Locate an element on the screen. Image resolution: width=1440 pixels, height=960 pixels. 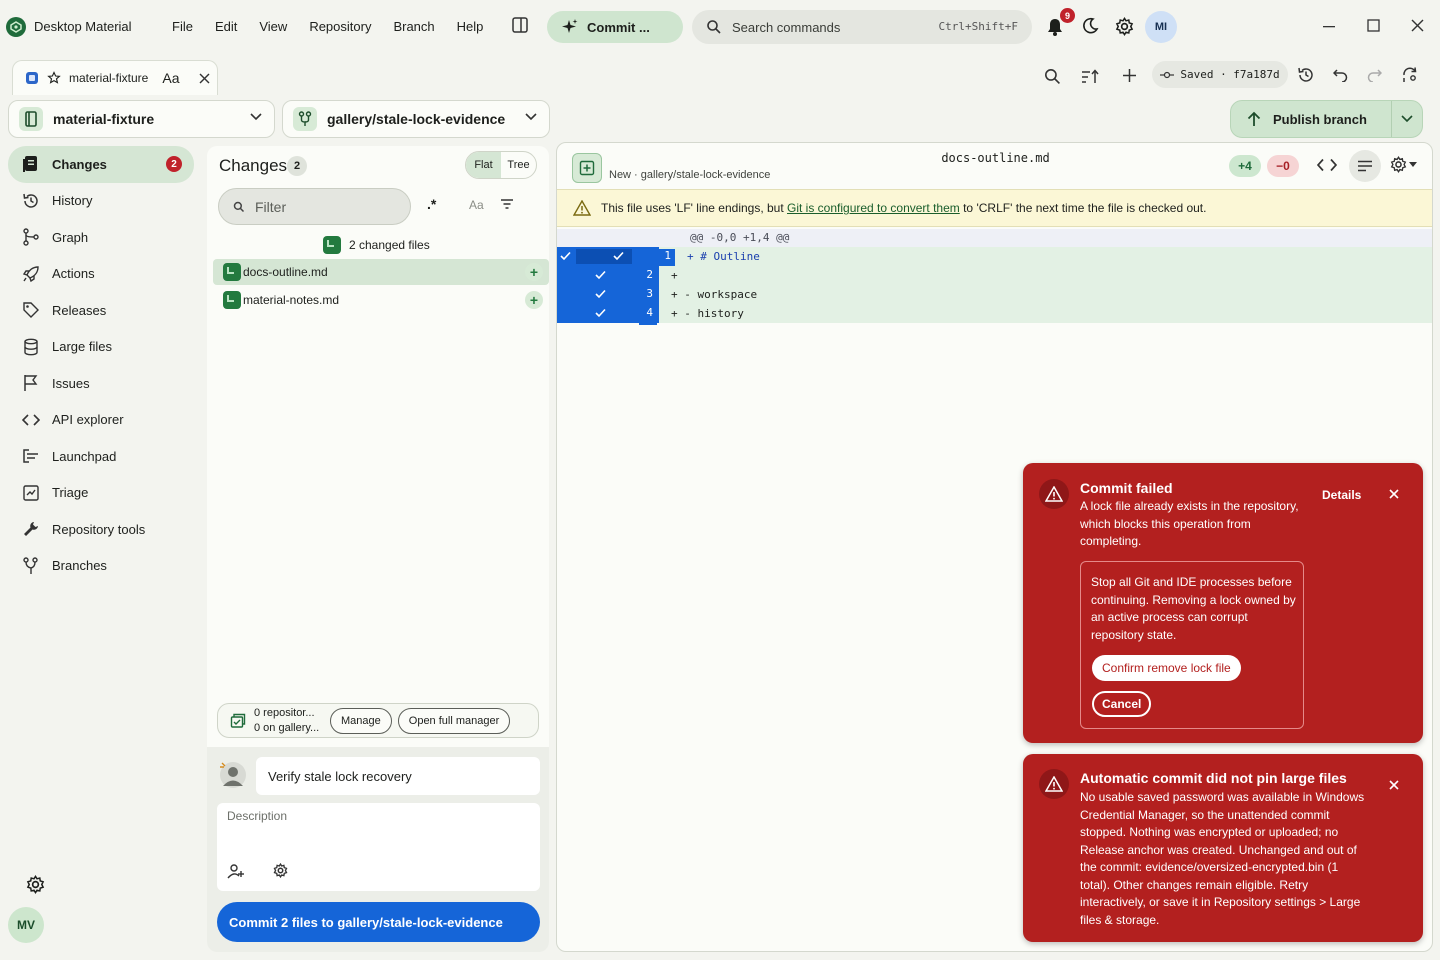
sidebar-item-large-files: Large files is located at coordinates (101, 347).